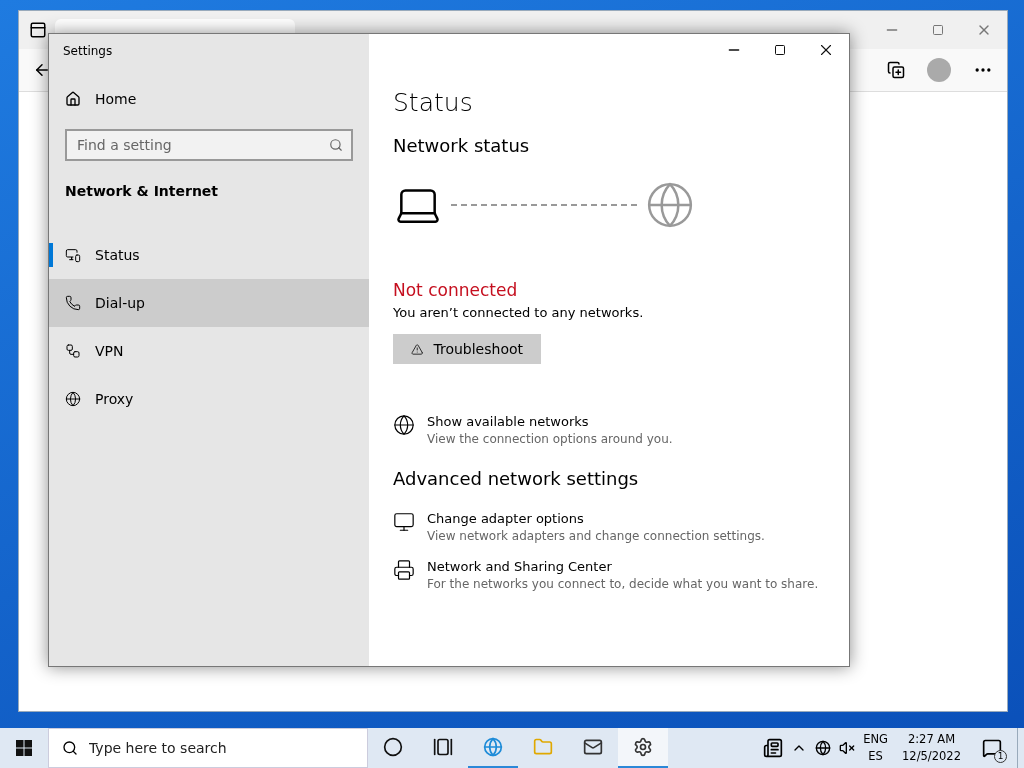 The width and height of the screenshot is (1024, 768). I want to click on printer-icon, so click(404, 570).